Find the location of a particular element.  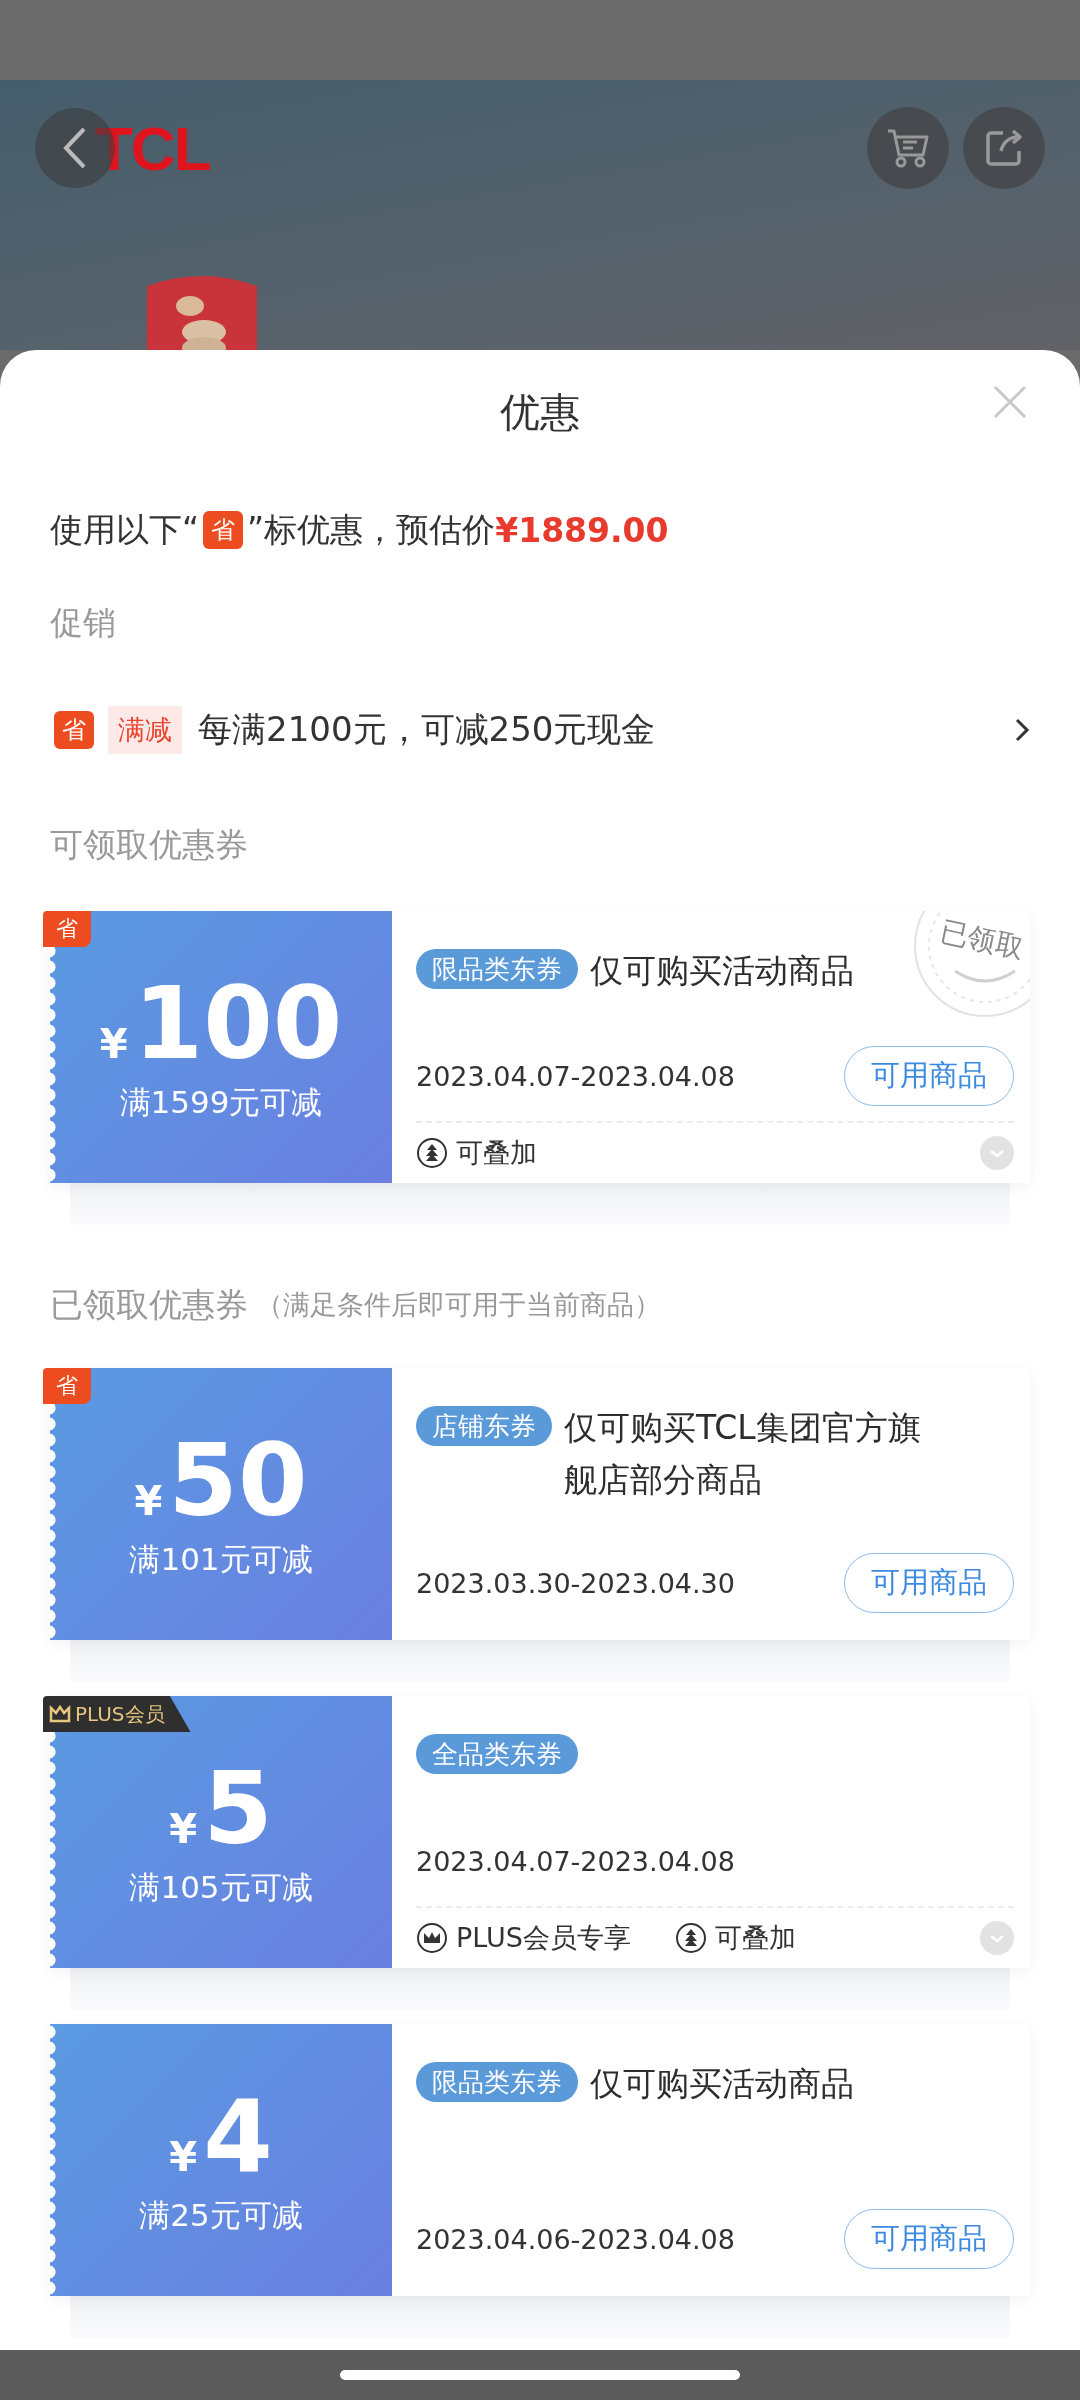

validity-dates: 2023.03.30-2023.04.30 is located at coordinates (575, 1583).